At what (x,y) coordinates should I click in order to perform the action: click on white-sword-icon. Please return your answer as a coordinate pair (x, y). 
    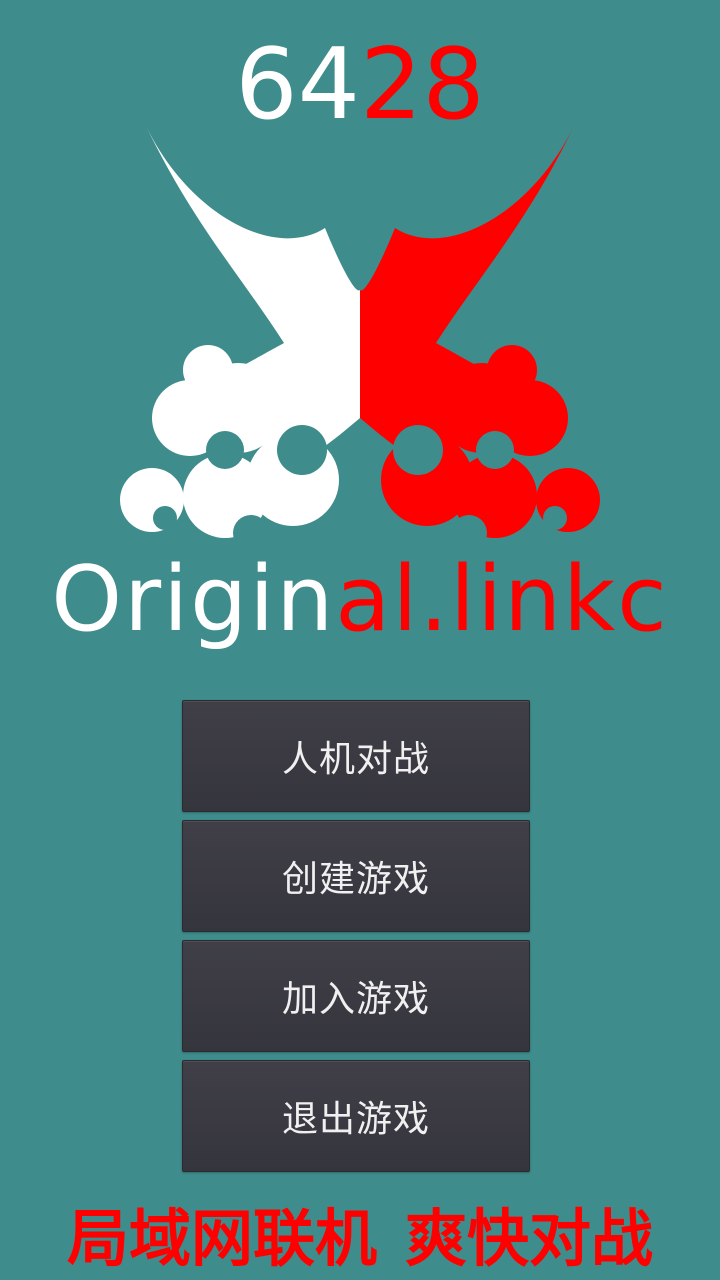
    Looking at the image, I should click on (240, 339).